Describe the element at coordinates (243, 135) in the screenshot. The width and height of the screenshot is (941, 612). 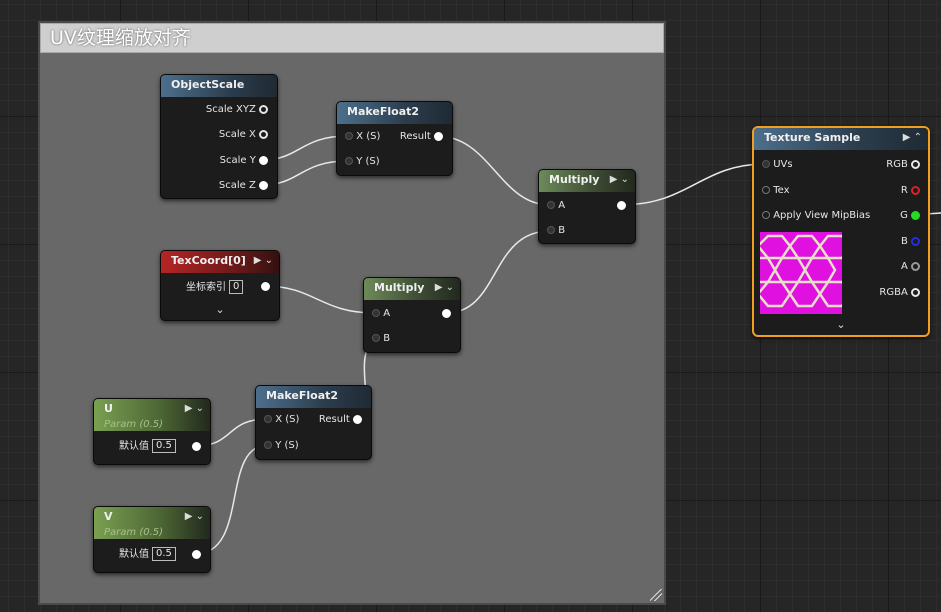
I see `output-pin-row: Scale X` at that location.